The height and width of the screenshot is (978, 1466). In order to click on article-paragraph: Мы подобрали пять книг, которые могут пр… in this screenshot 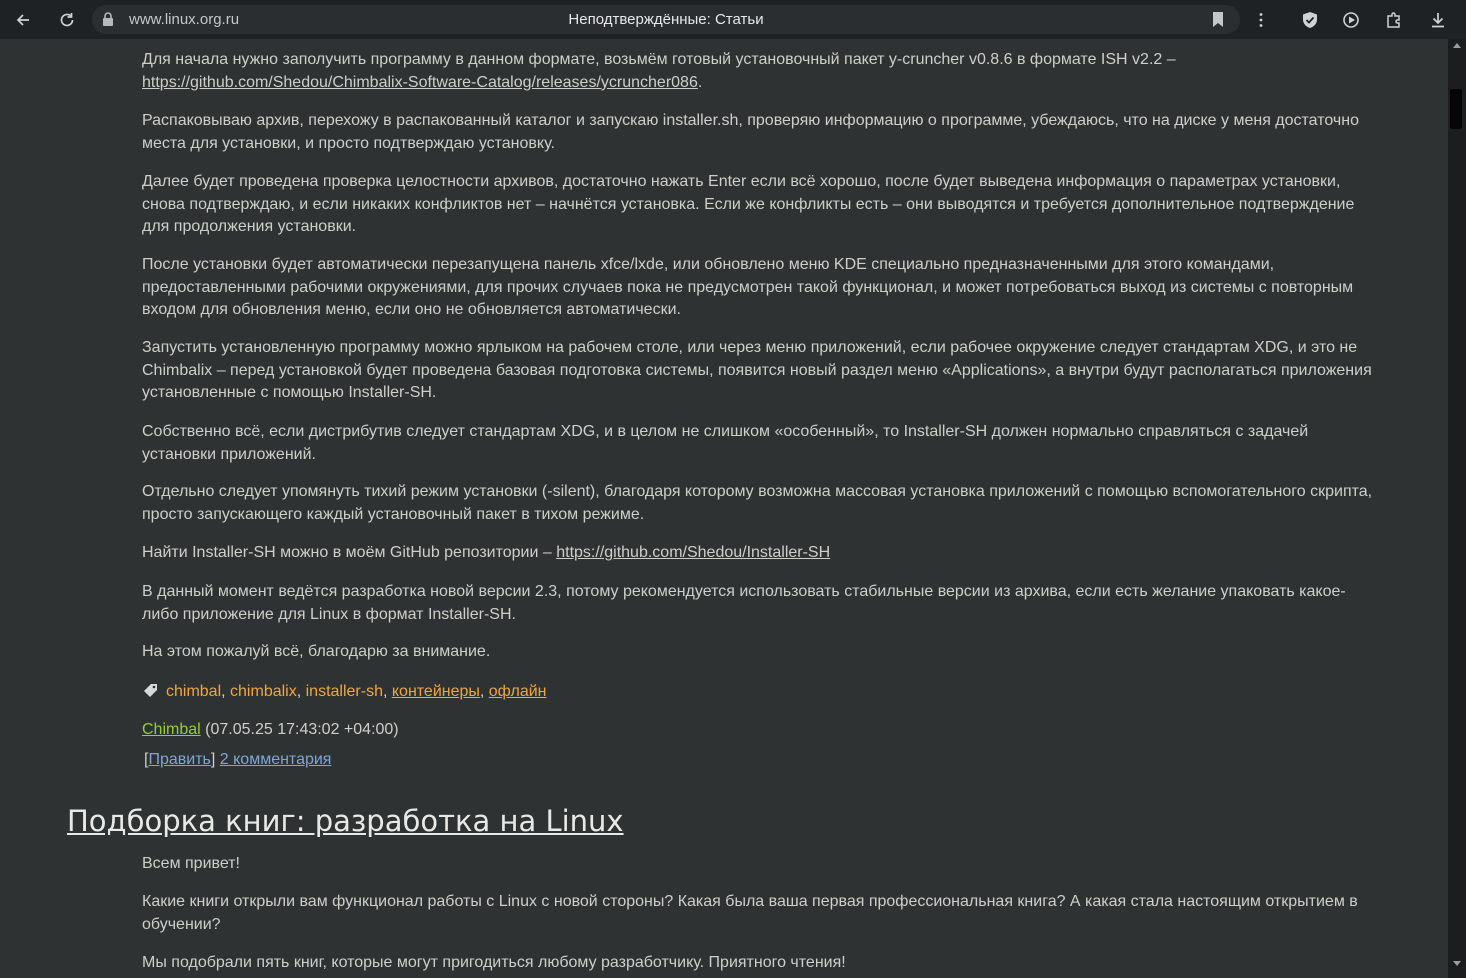, I will do `click(494, 962)`.